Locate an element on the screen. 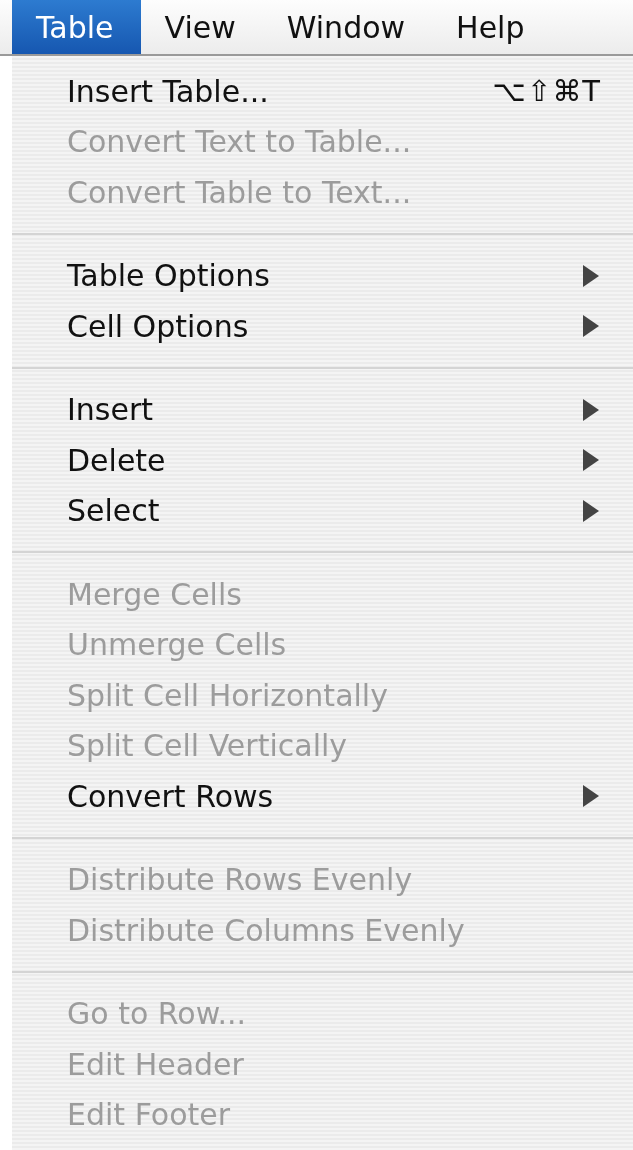 The image size is (633, 1150). menu-bar-item: Window is located at coordinates (347, 27).